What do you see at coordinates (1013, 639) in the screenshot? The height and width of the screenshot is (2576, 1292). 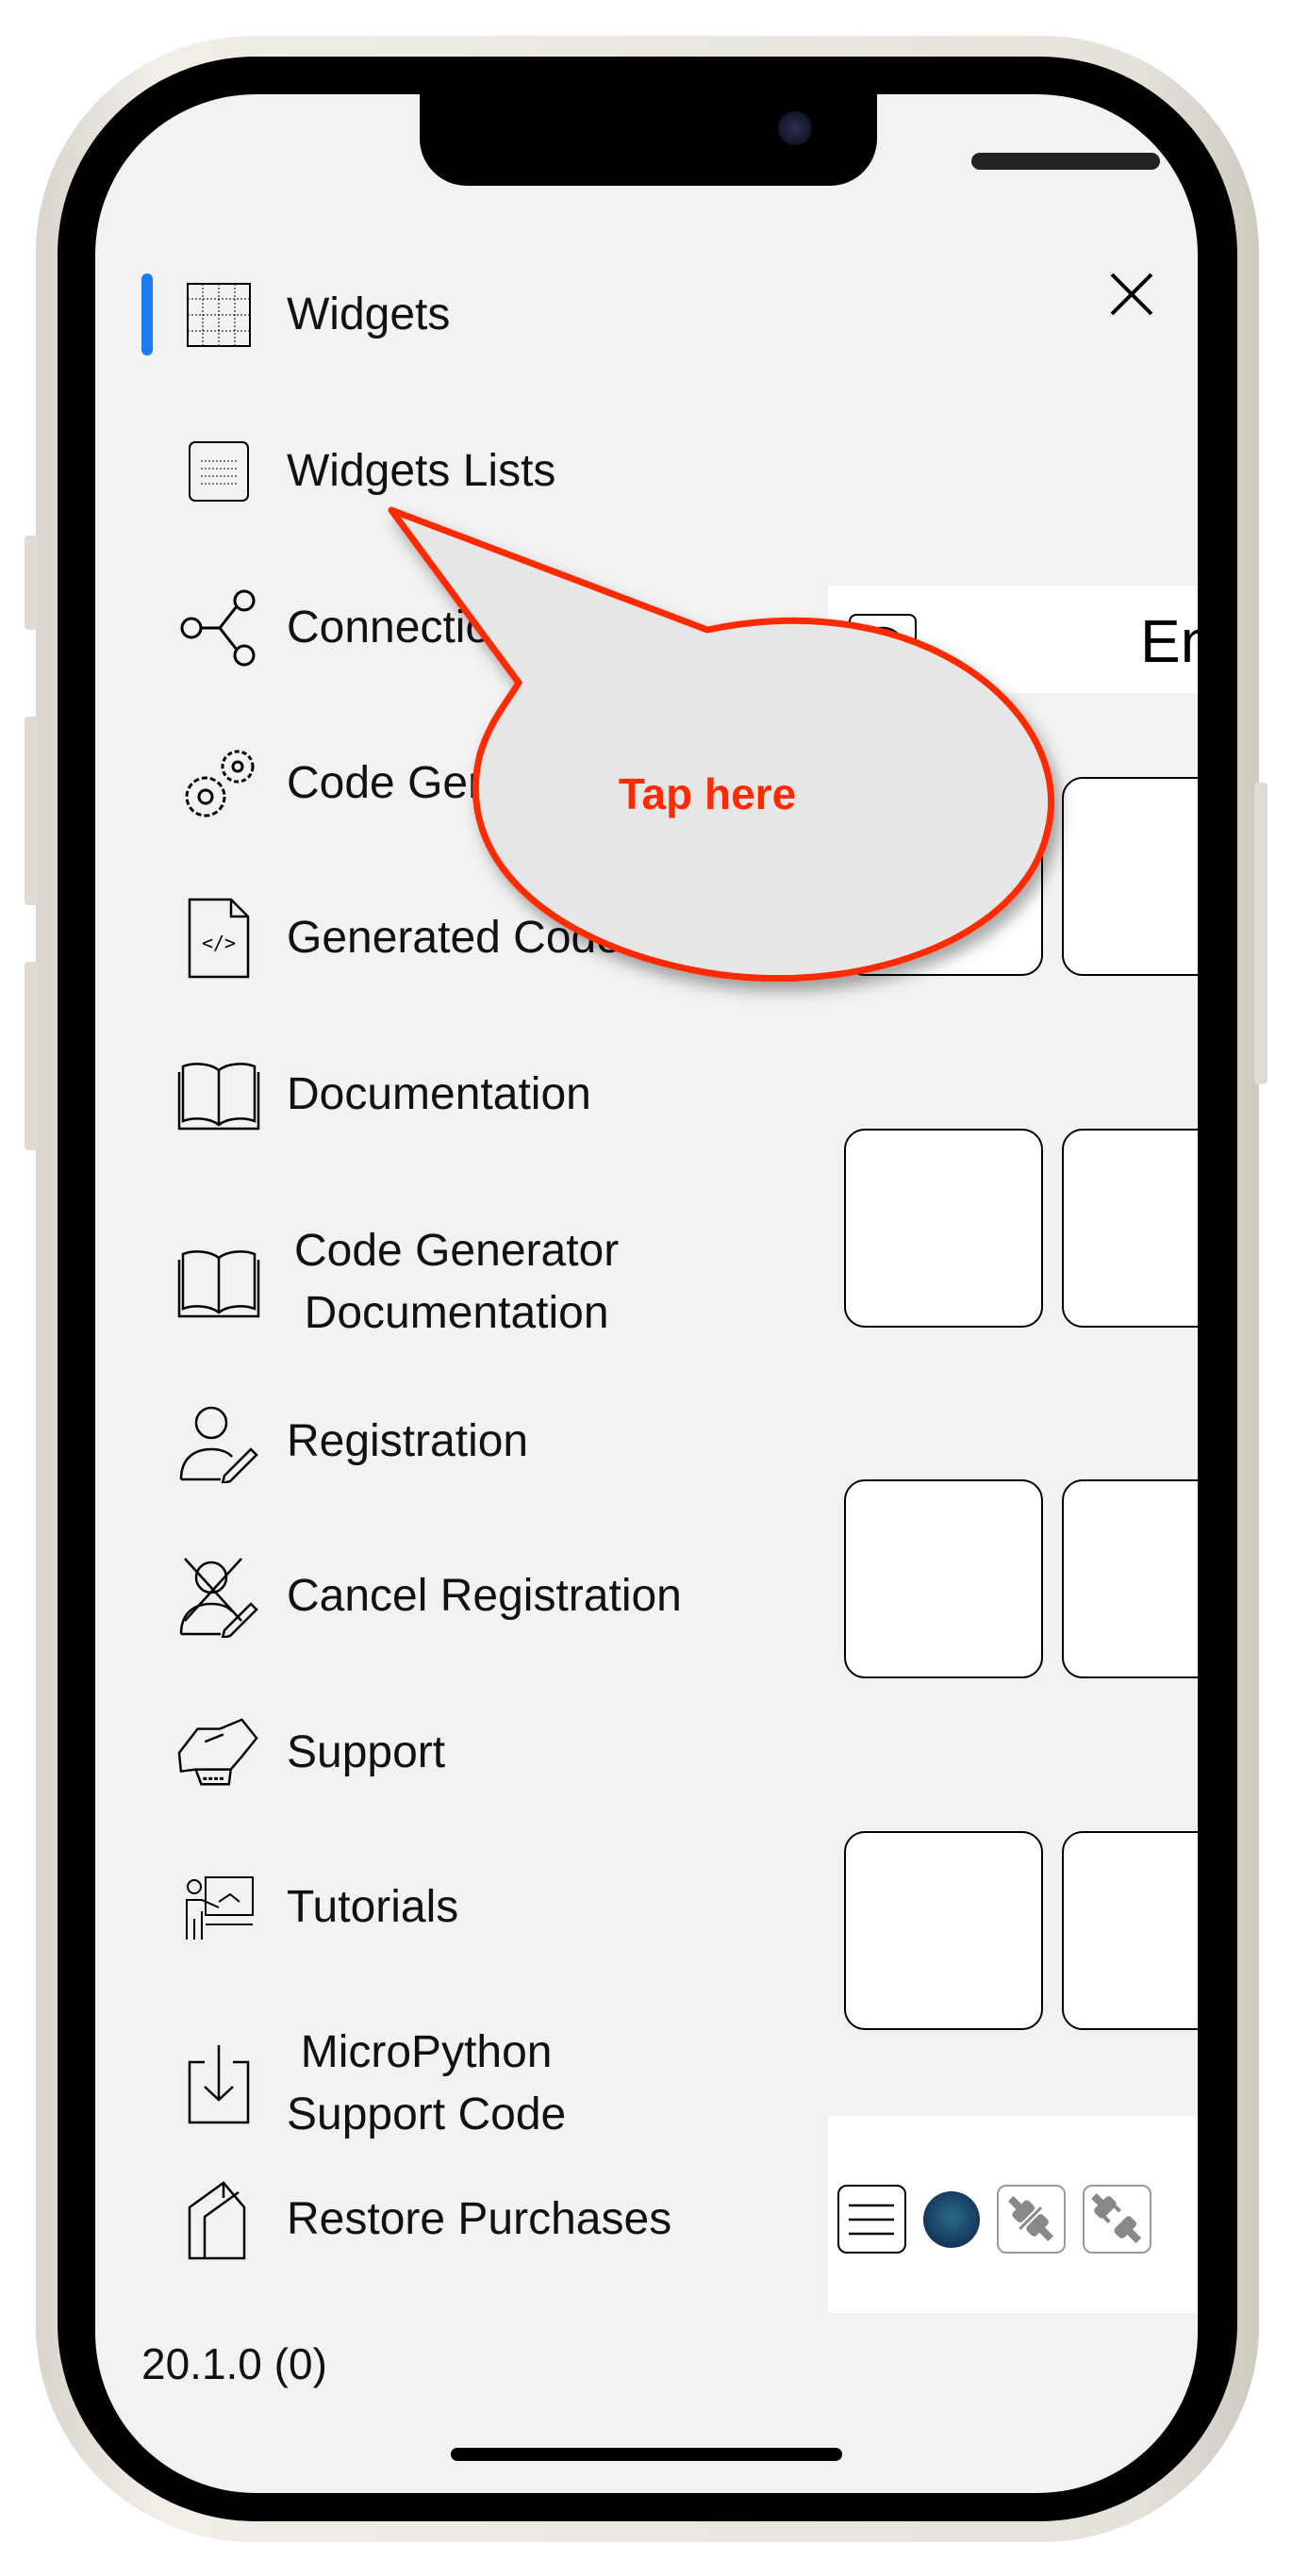 I see `background-header: En` at bounding box center [1013, 639].